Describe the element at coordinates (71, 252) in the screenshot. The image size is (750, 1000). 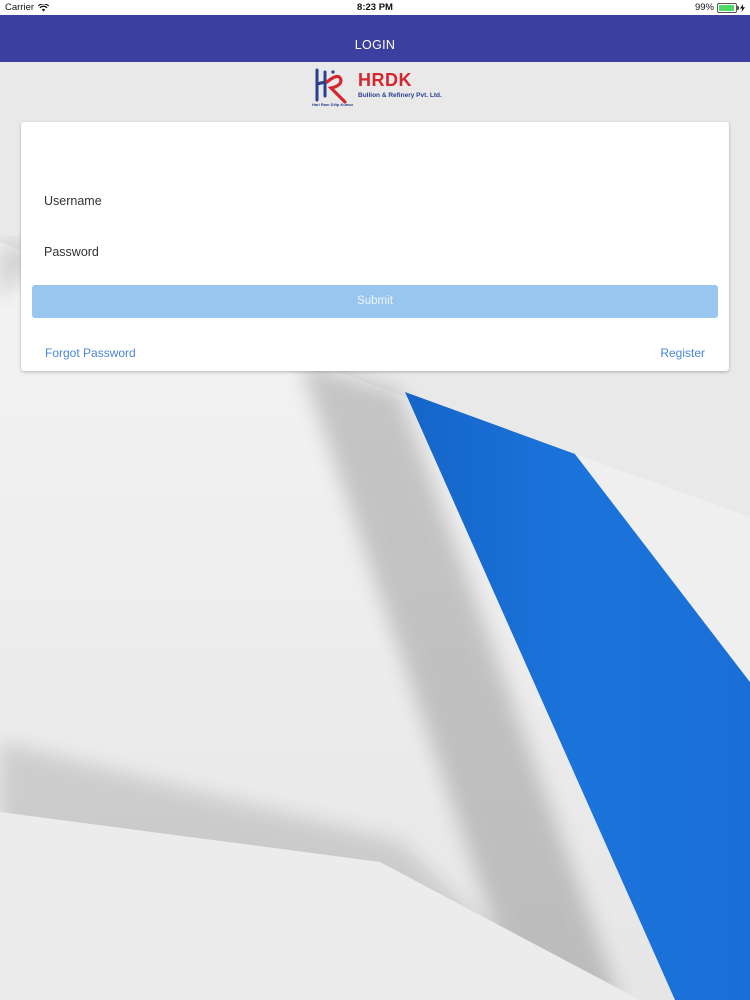
I see `password-field: Password` at that location.